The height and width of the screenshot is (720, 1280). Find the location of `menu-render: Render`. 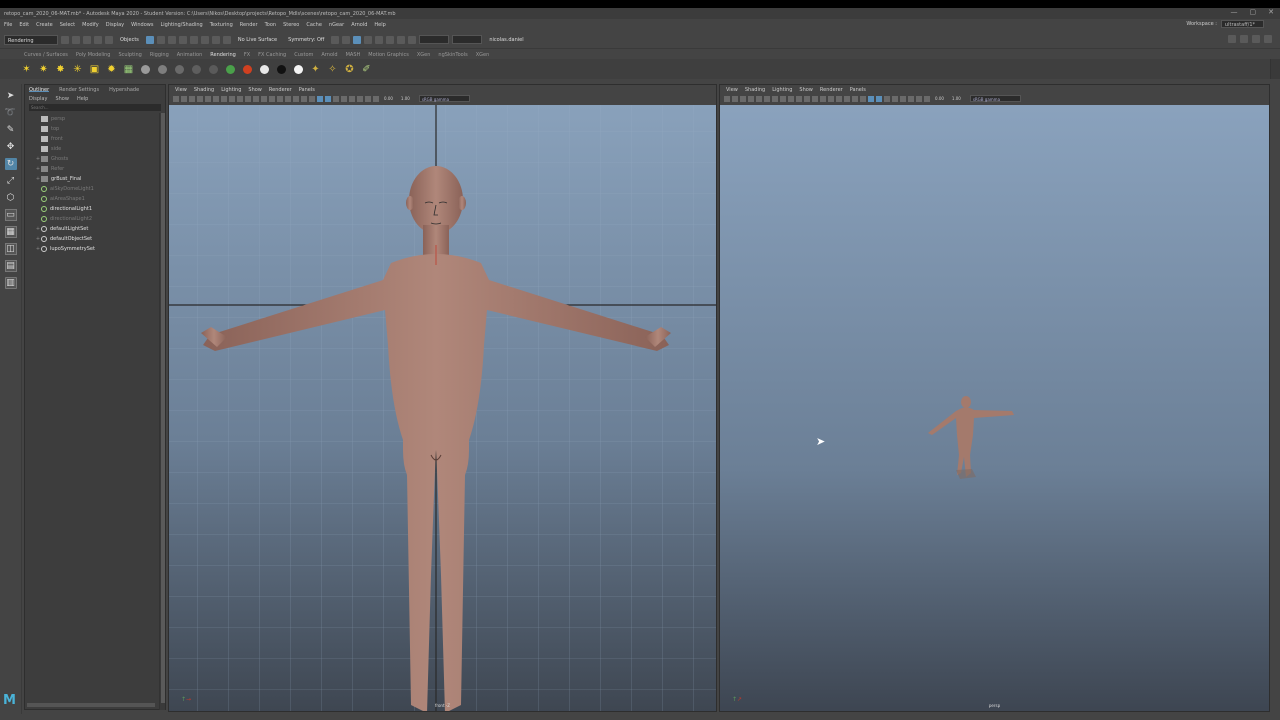

menu-render: Render is located at coordinates (249, 25).